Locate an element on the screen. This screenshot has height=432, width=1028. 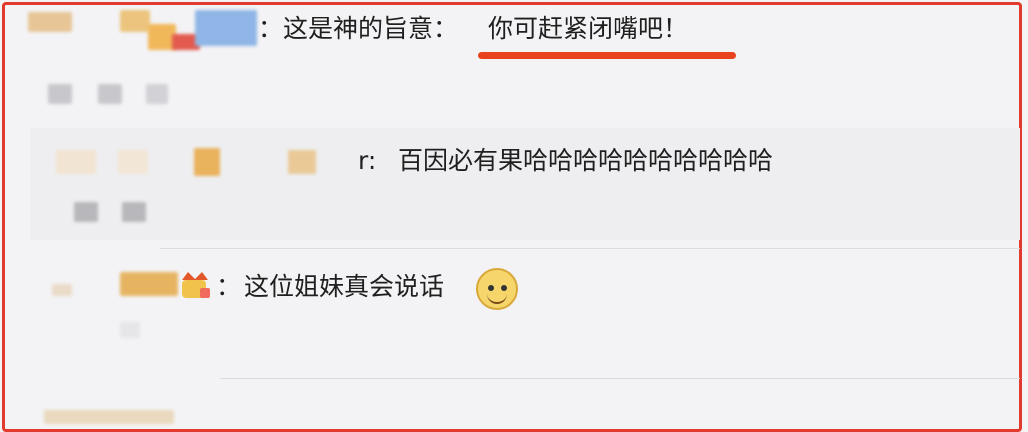
comment-text: 这位姐妹真会说话 is located at coordinates (344, 286).